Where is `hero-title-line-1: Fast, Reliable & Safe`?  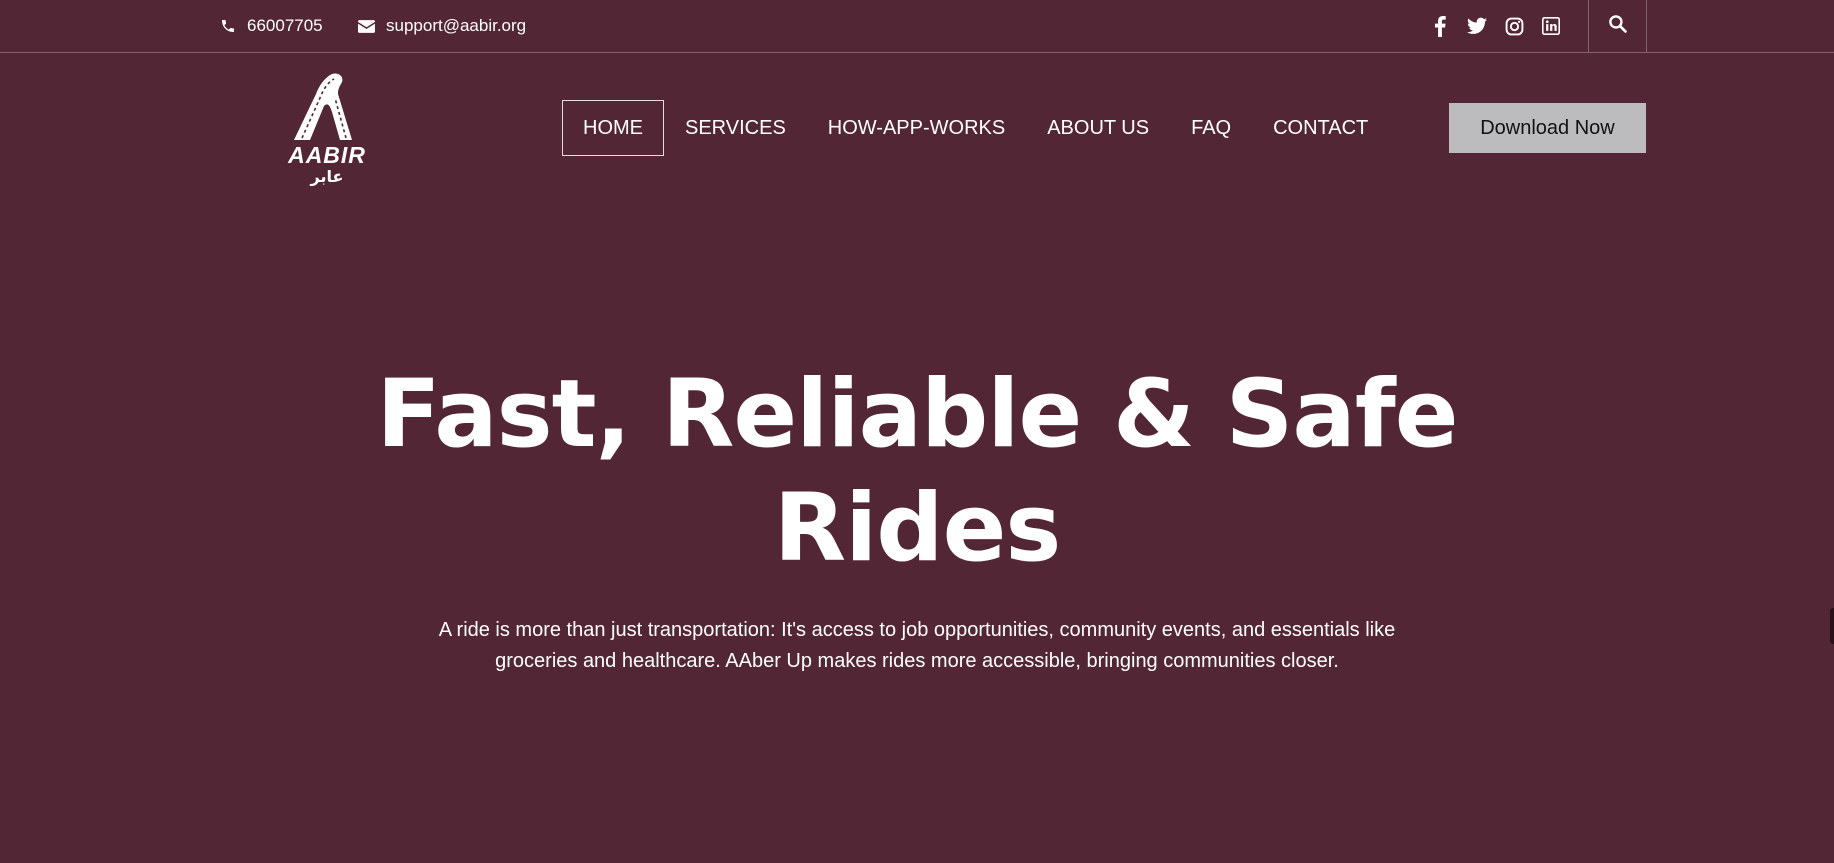 hero-title-line-1: Fast, Reliable & Safe is located at coordinates (917, 414).